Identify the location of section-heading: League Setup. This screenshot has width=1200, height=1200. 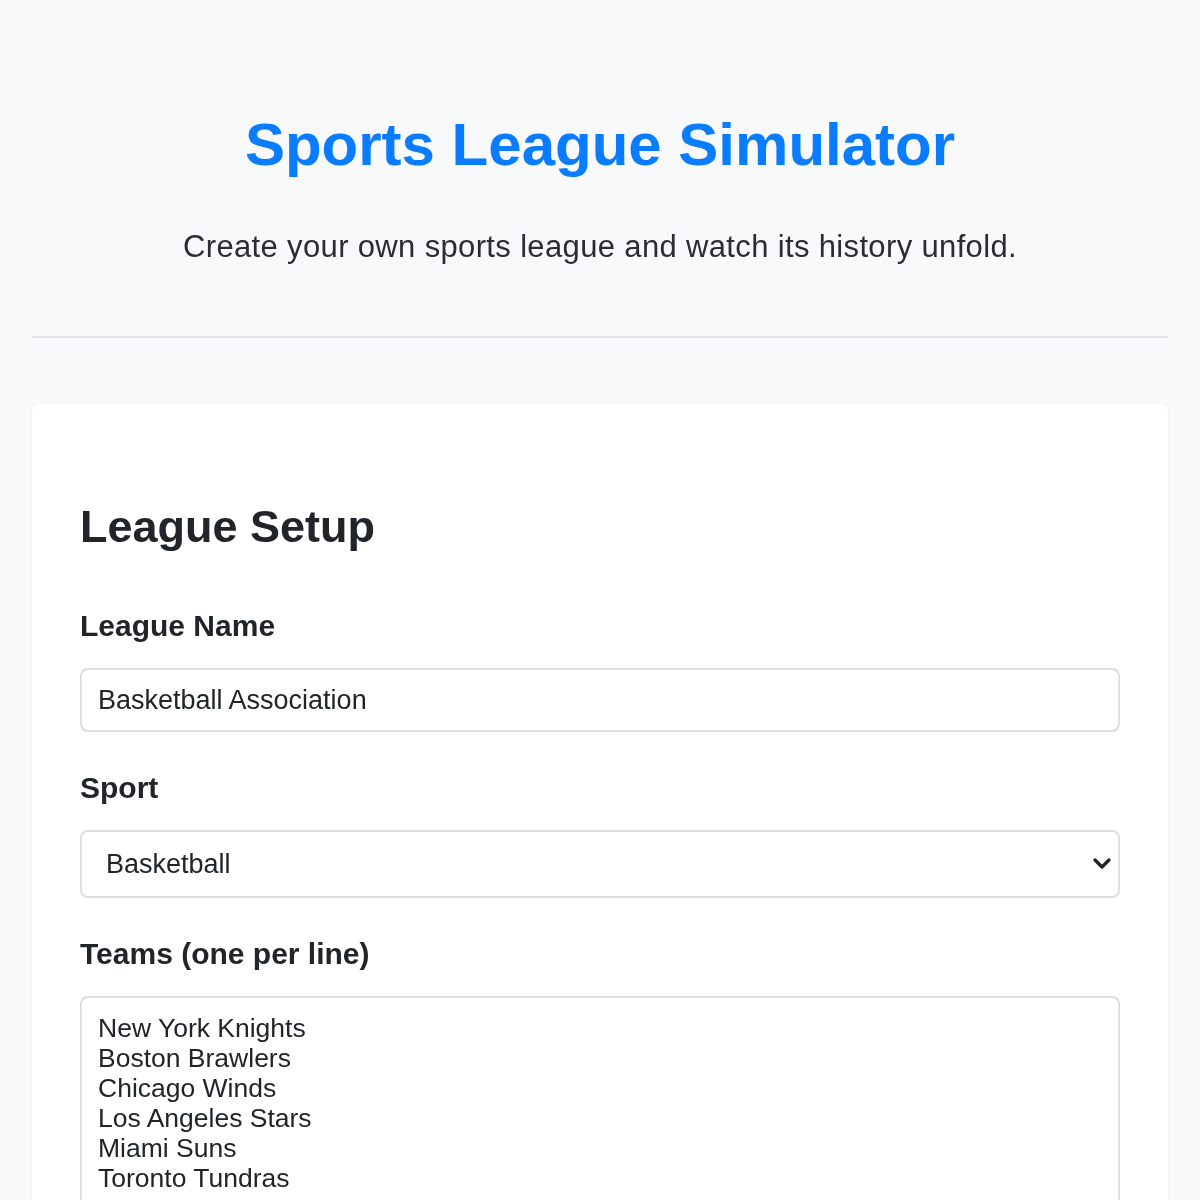
(228, 527).